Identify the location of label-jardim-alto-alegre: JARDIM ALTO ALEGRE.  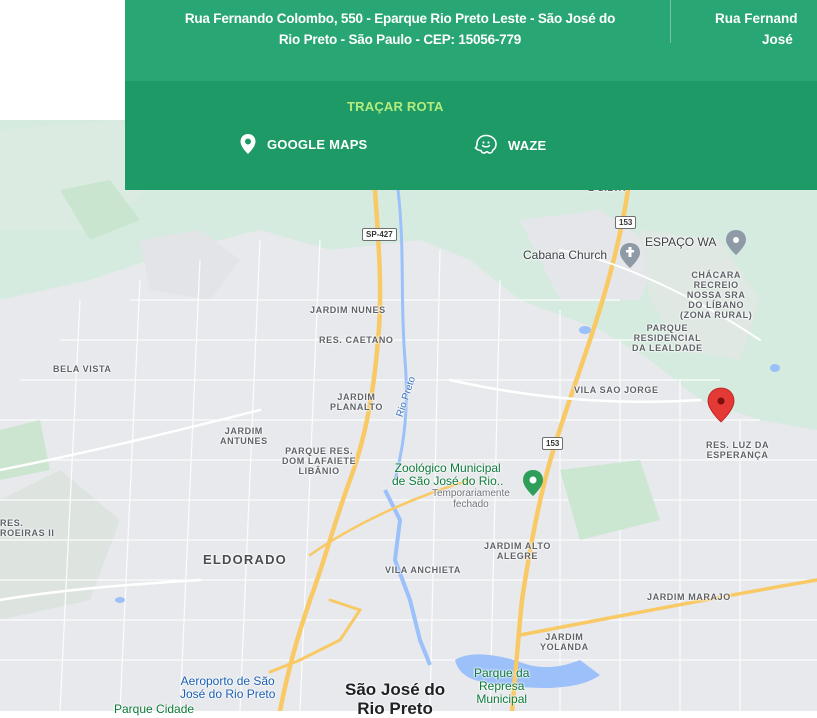
(517, 551).